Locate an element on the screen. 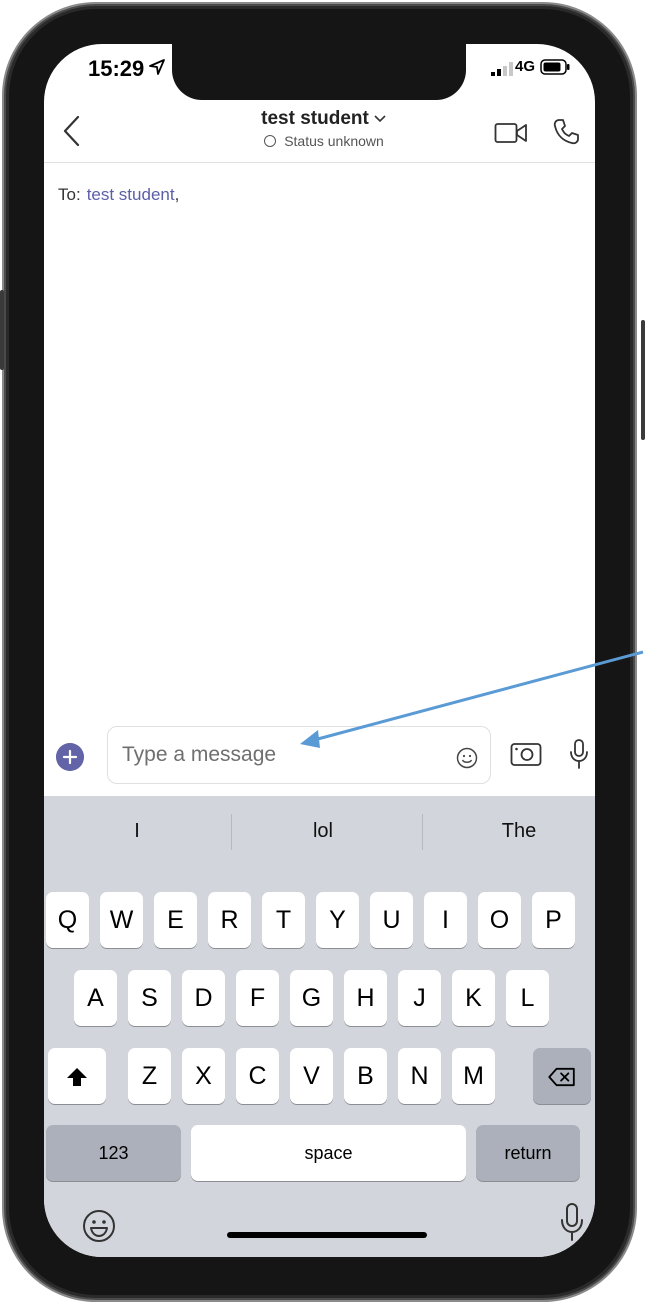  numbers-key: 123 is located at coordinates (113, 1153).